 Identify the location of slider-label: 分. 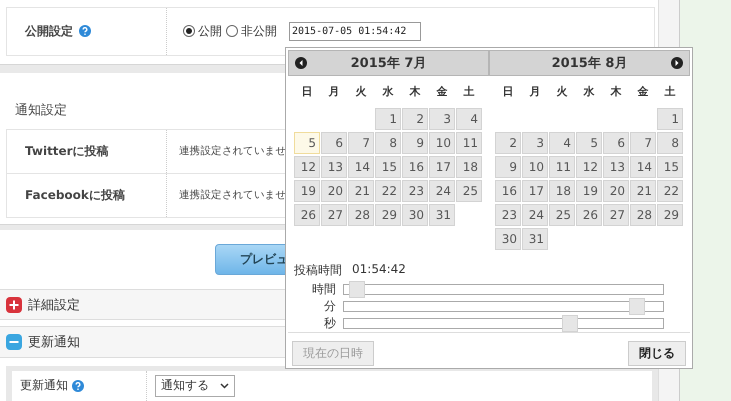
(330, 306).